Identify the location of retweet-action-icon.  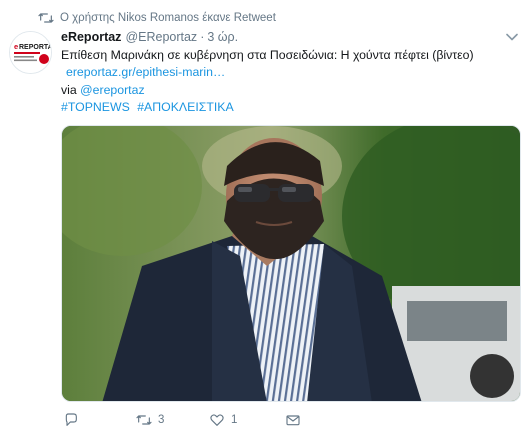
(144, 420).